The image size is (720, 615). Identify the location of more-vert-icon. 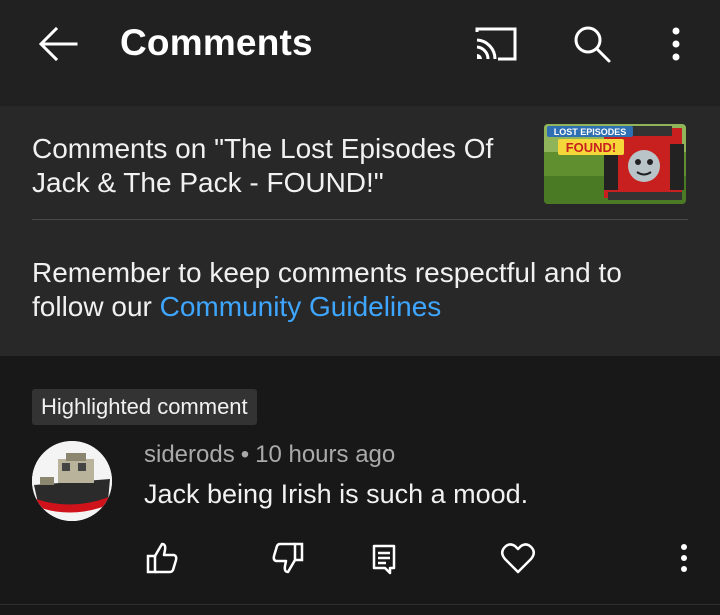
(676, 44).